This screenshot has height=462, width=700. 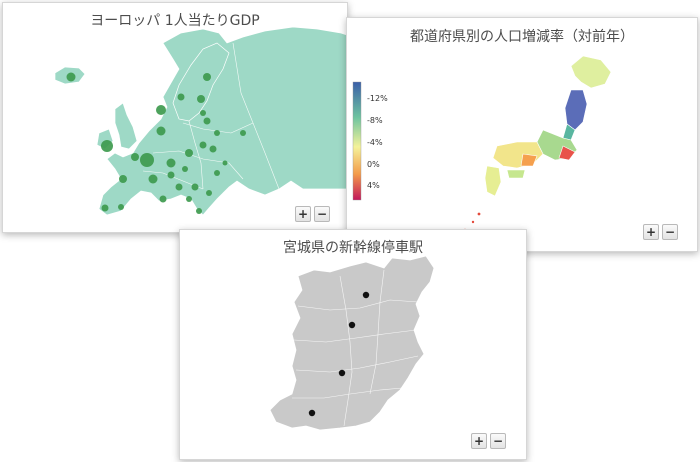 What do you see at coordinates (493, 181) in the screenshot?
I see `kyushu-shape` at bounding box center [493, 181].